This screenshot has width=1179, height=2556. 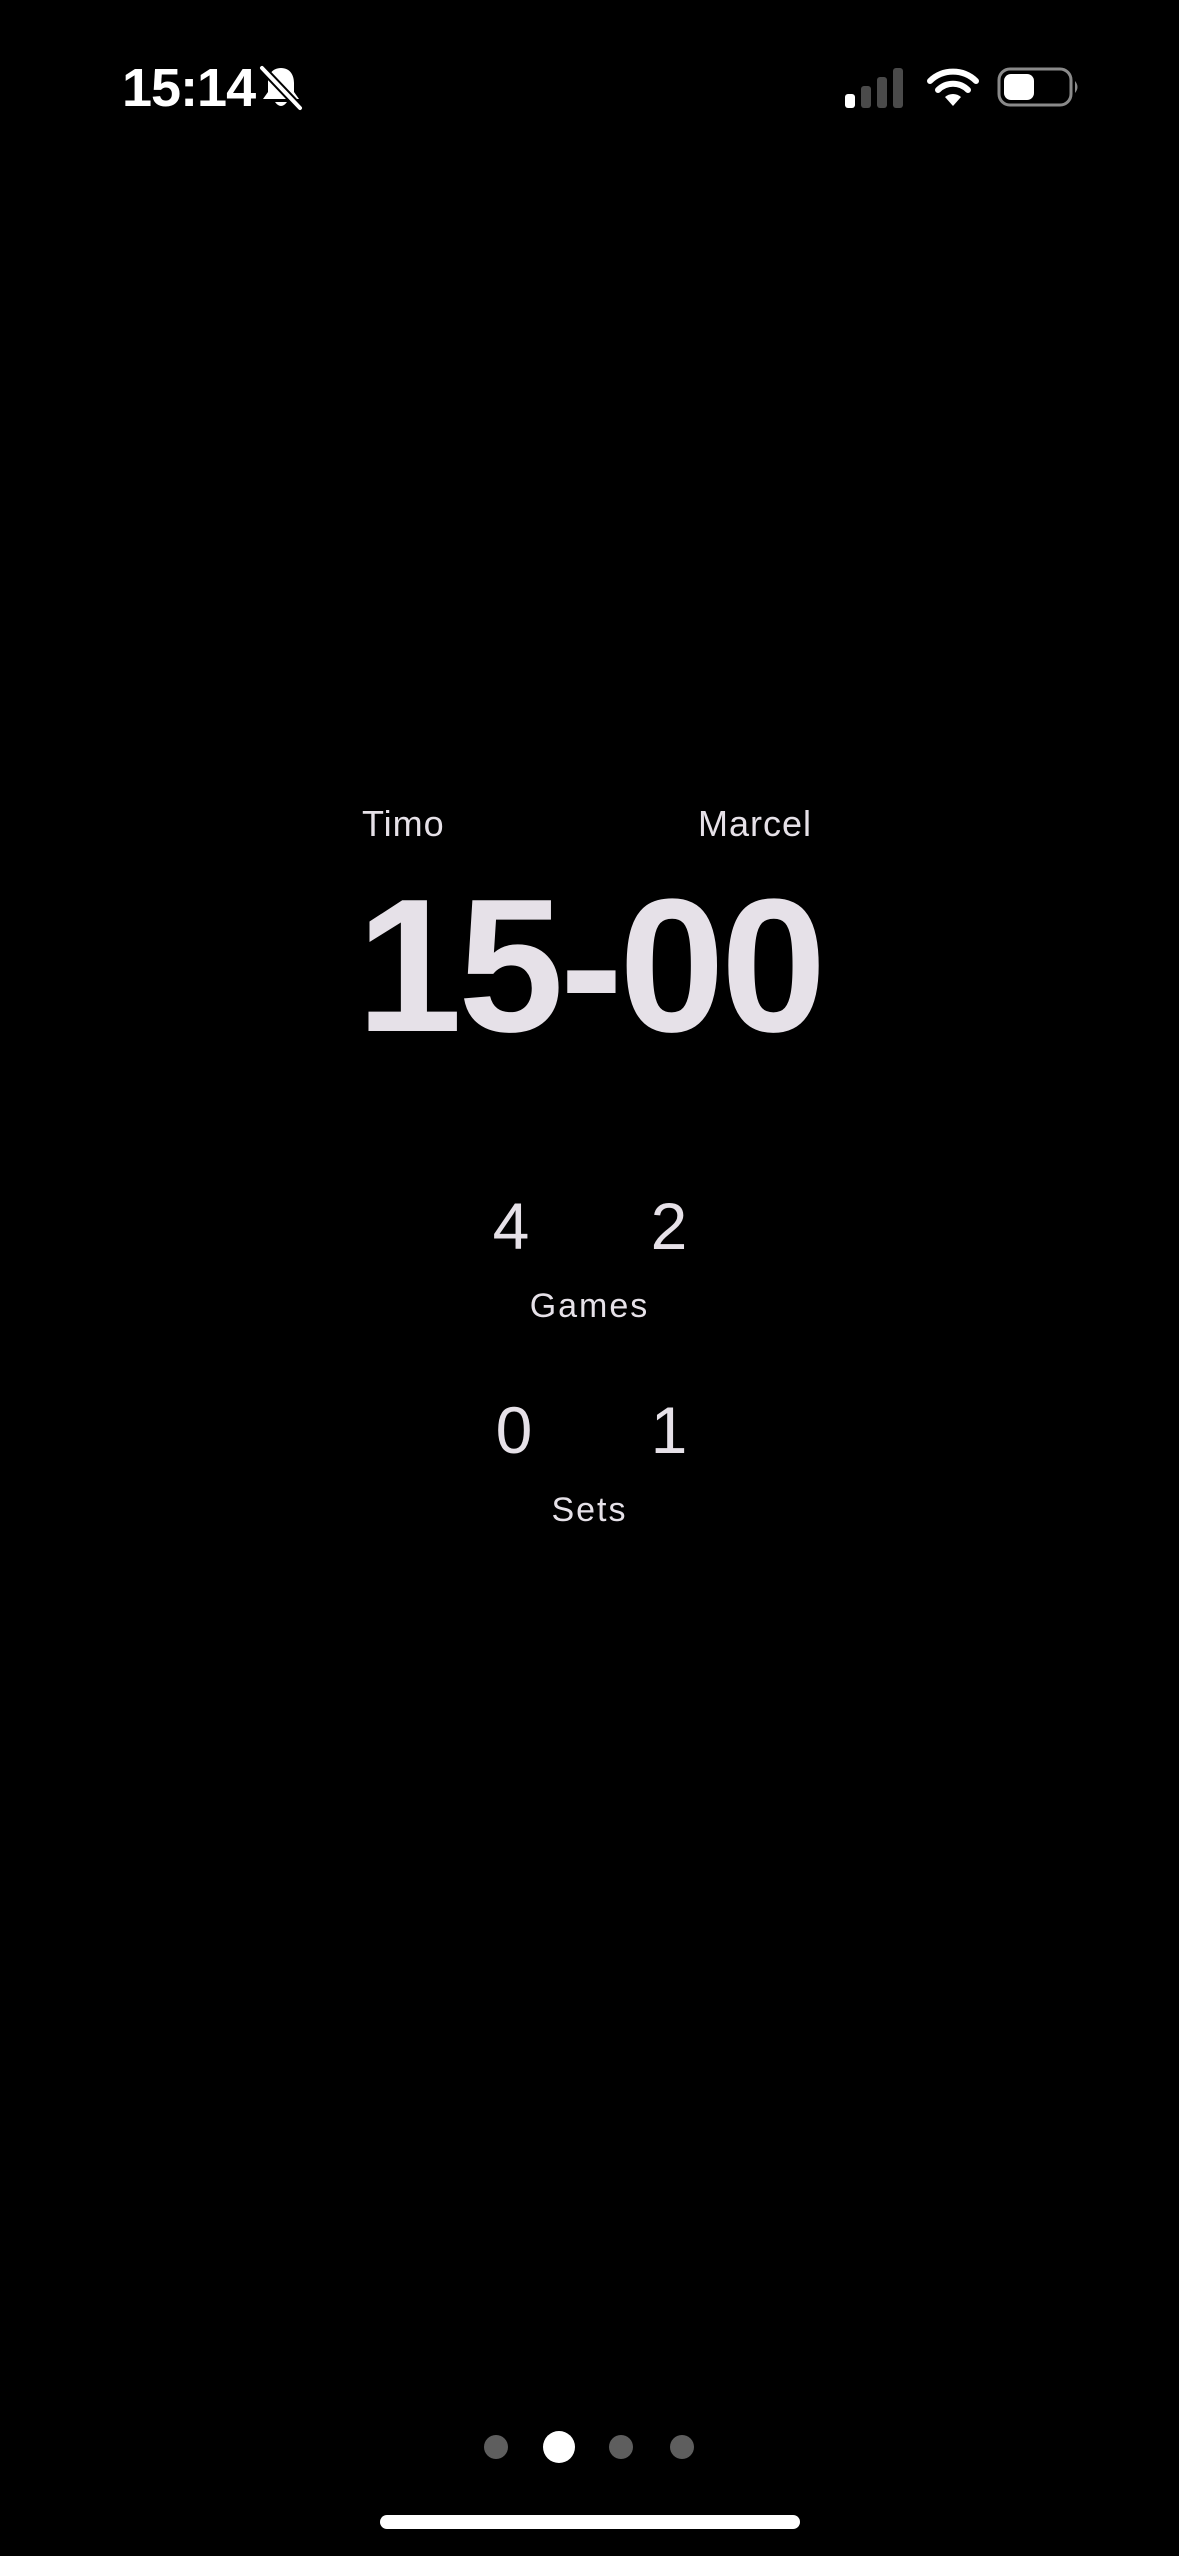 What do you see at coordinates (511, 1226) in the screenshot?
I see `games-score-left: 4` at bounding box center [511, 1226].